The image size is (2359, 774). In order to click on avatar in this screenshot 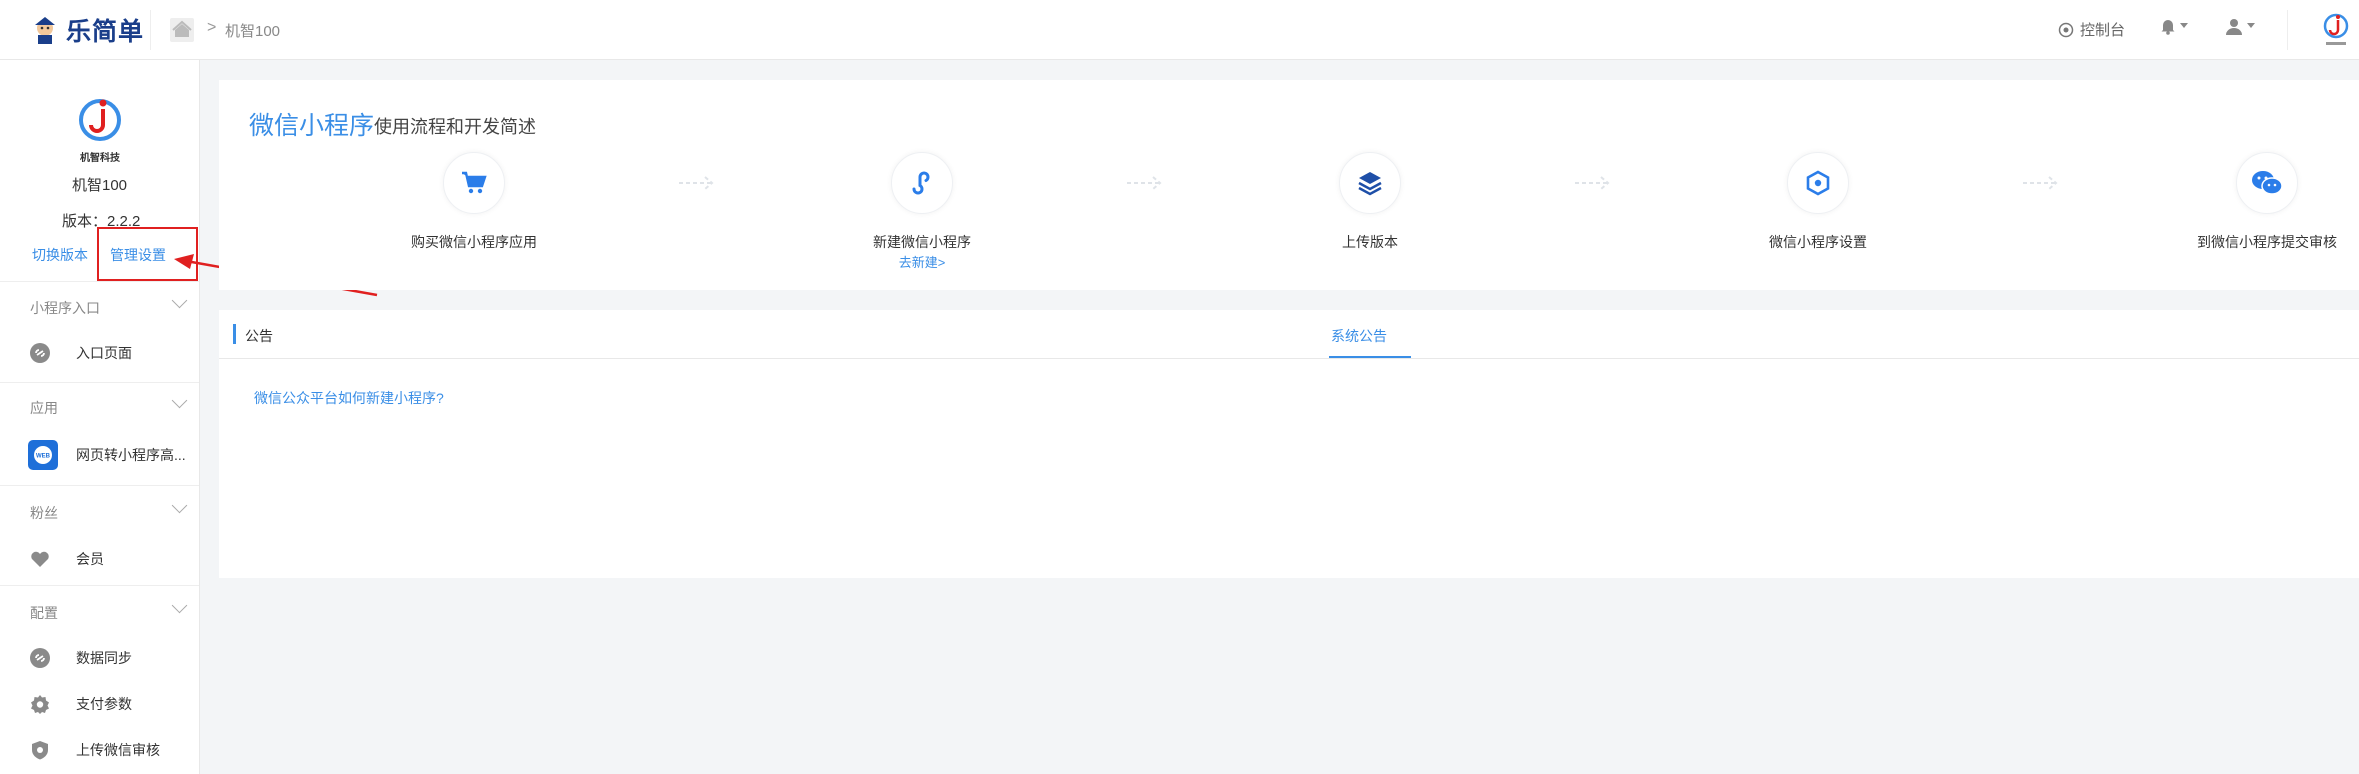, I will do `click(2336, 30)`.